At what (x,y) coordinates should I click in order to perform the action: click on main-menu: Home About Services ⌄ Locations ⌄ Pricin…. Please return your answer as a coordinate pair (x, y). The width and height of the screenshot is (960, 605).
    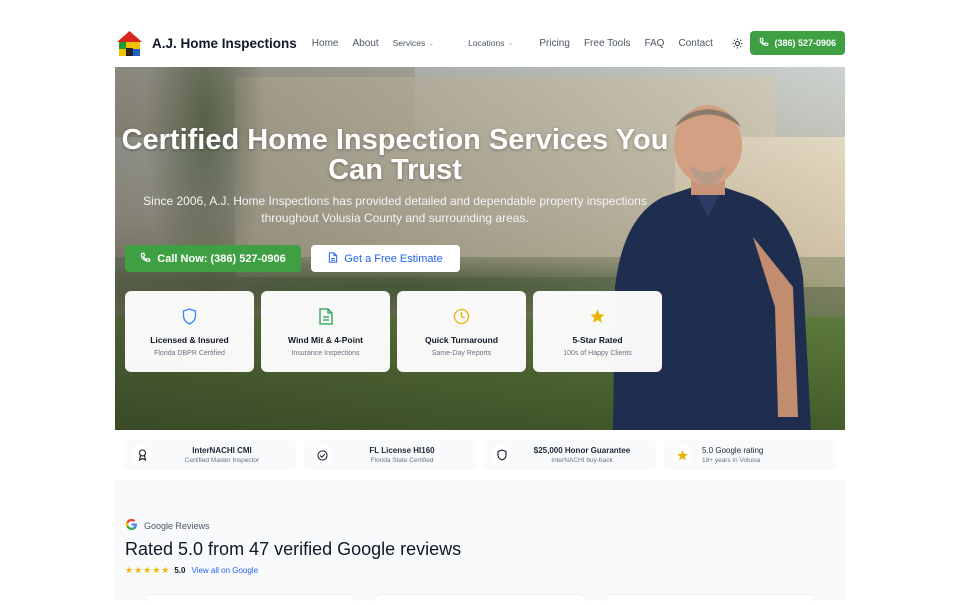
    Looking at the image, I should click on (528, 43).